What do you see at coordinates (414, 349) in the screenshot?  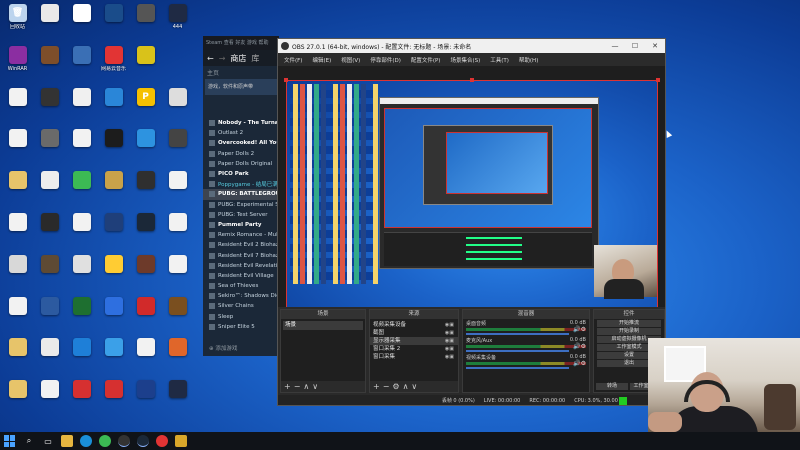 I see `source-item: 窗口采集 2 ◉▣` at bounding box center [414, 349].